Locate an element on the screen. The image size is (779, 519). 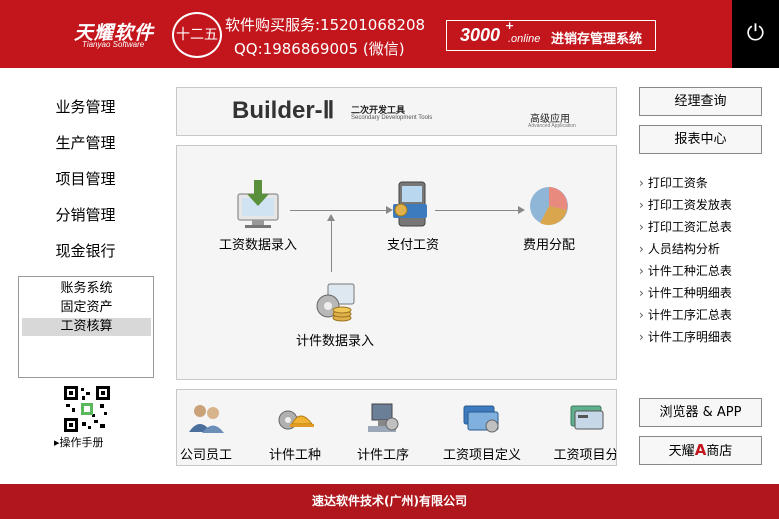
module-employees: 公司员工 is located at coordinates (206, 432).